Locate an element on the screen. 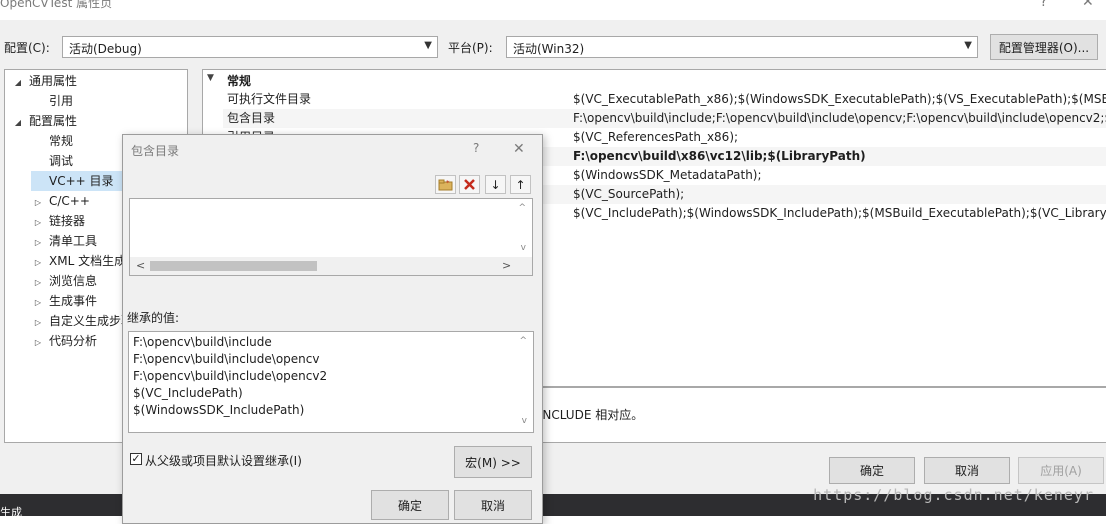  property-value: $(VC_ReferencesPath_x86); is located at coordinates (839, 137).